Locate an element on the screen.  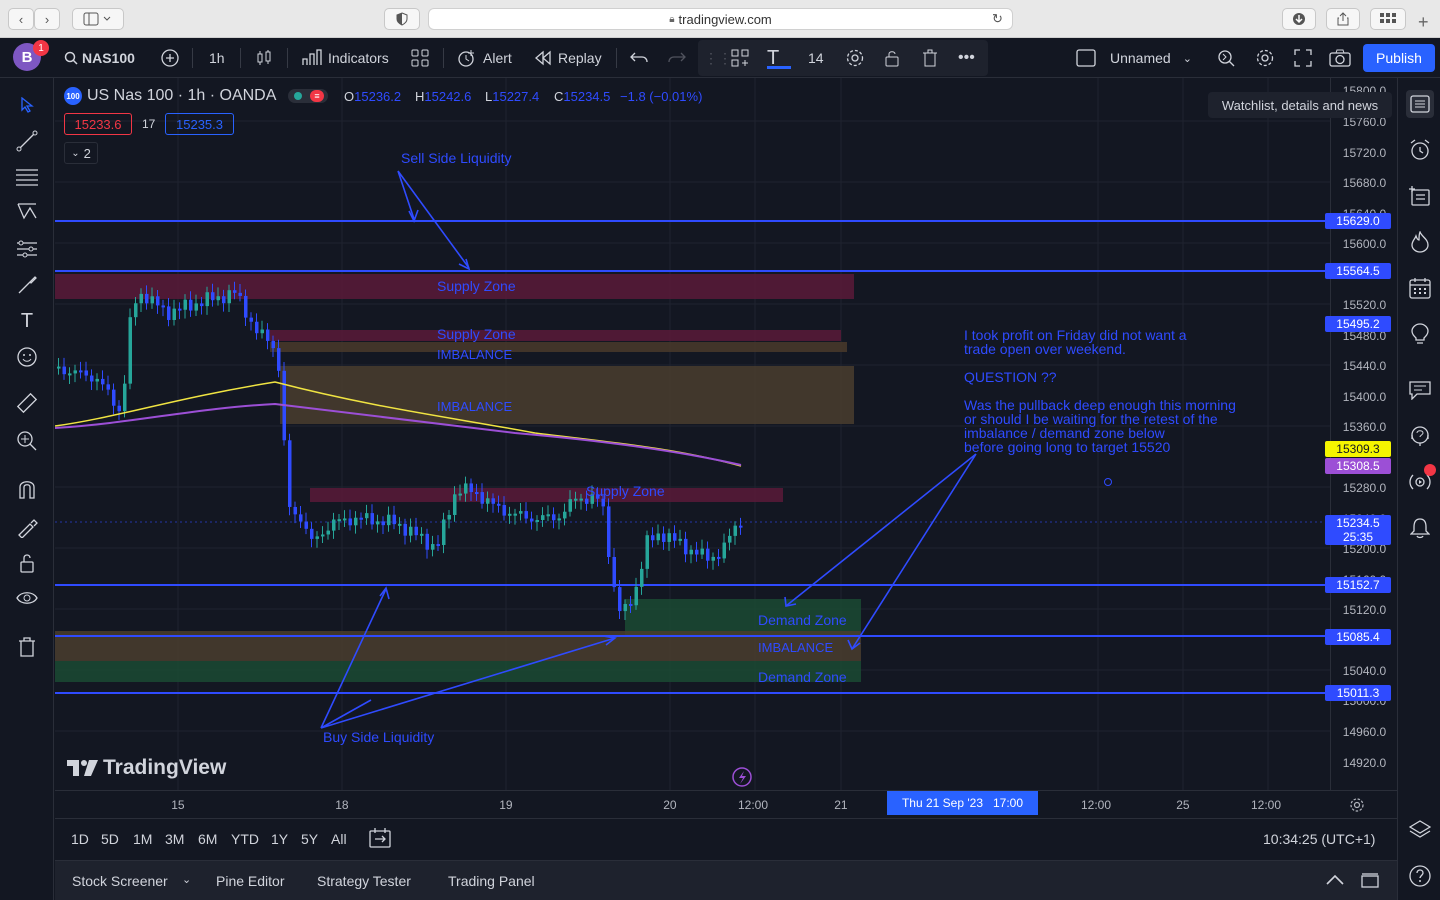
settings-icon is located at coordinates (855, 58).